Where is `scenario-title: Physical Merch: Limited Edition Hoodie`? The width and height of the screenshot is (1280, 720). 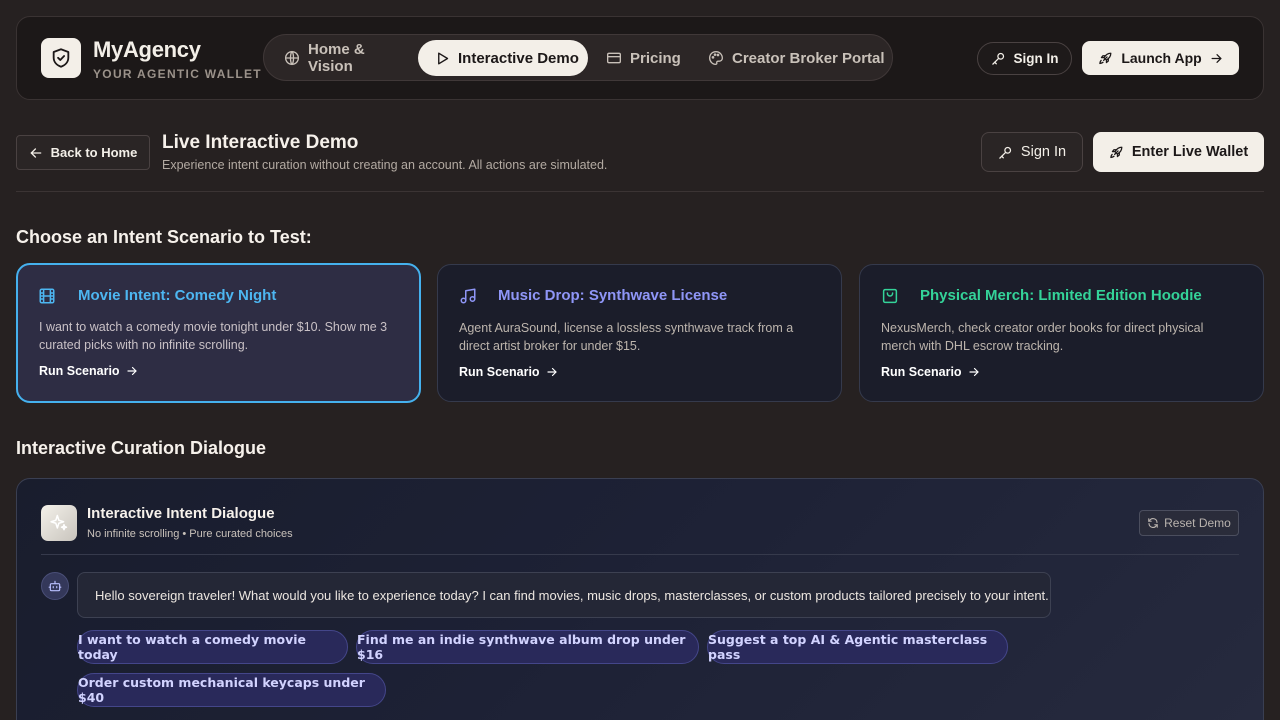 scenario-title: Physical Merch: Limited Edition Hoodie is located at coordinates (1061, 295).